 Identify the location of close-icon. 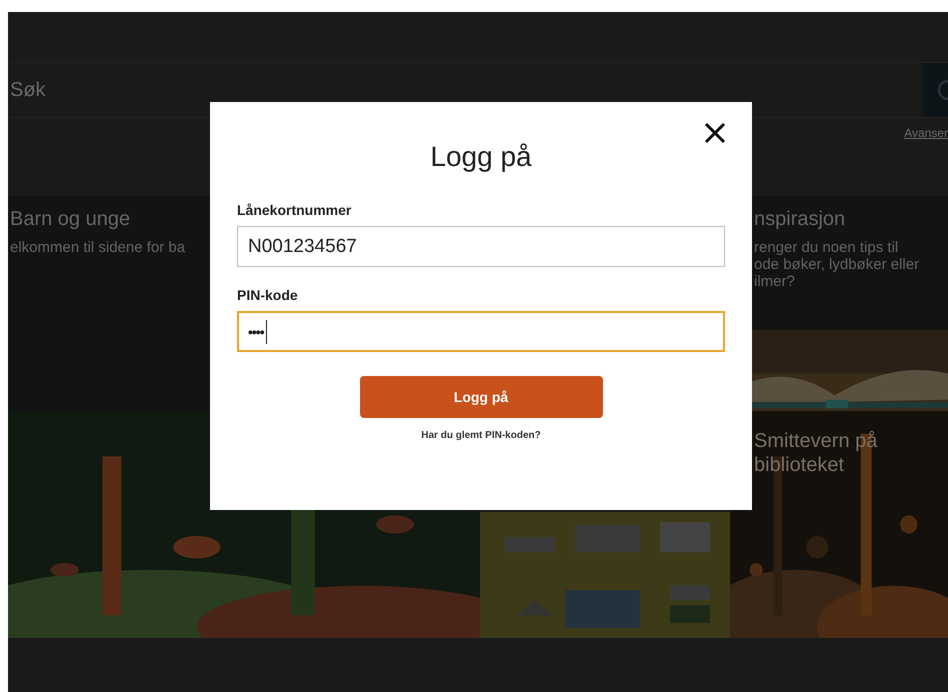
(715, 133).